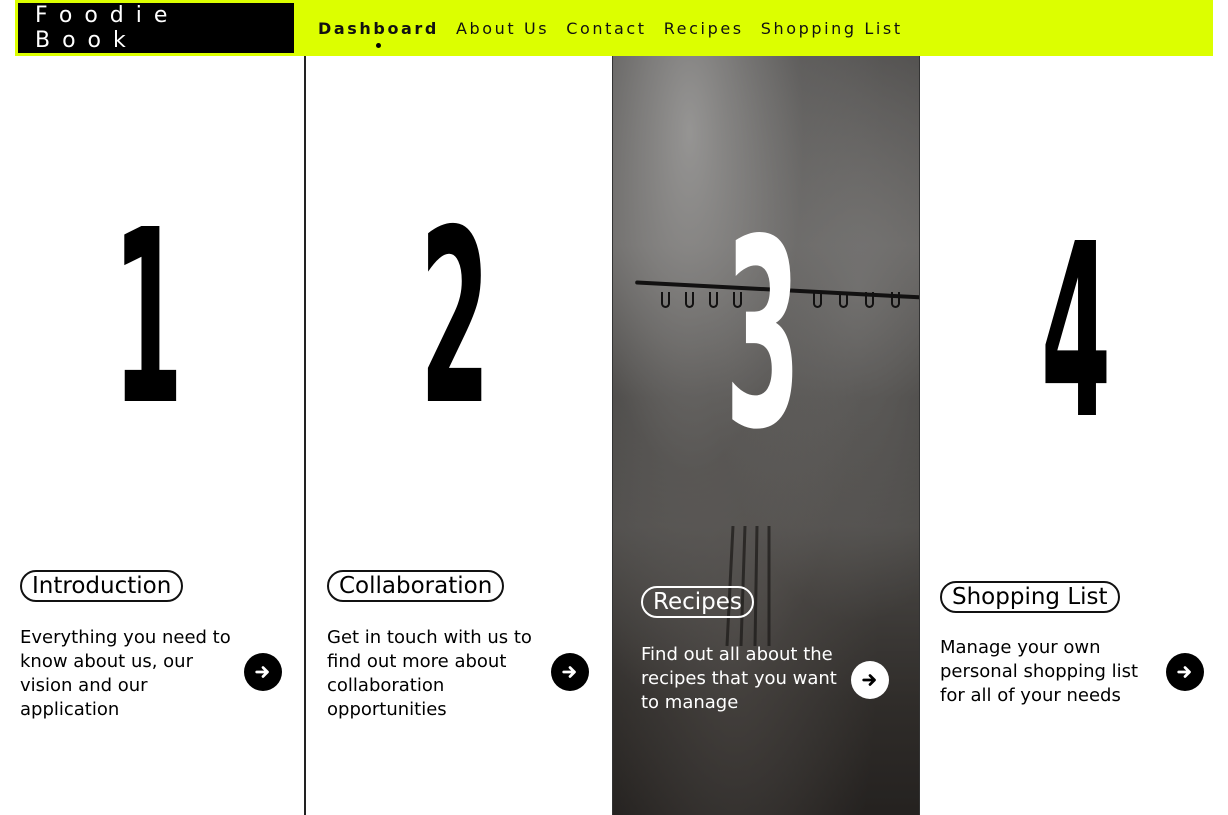  I want to click on nav-link-label: About Us, so click(502, 28).